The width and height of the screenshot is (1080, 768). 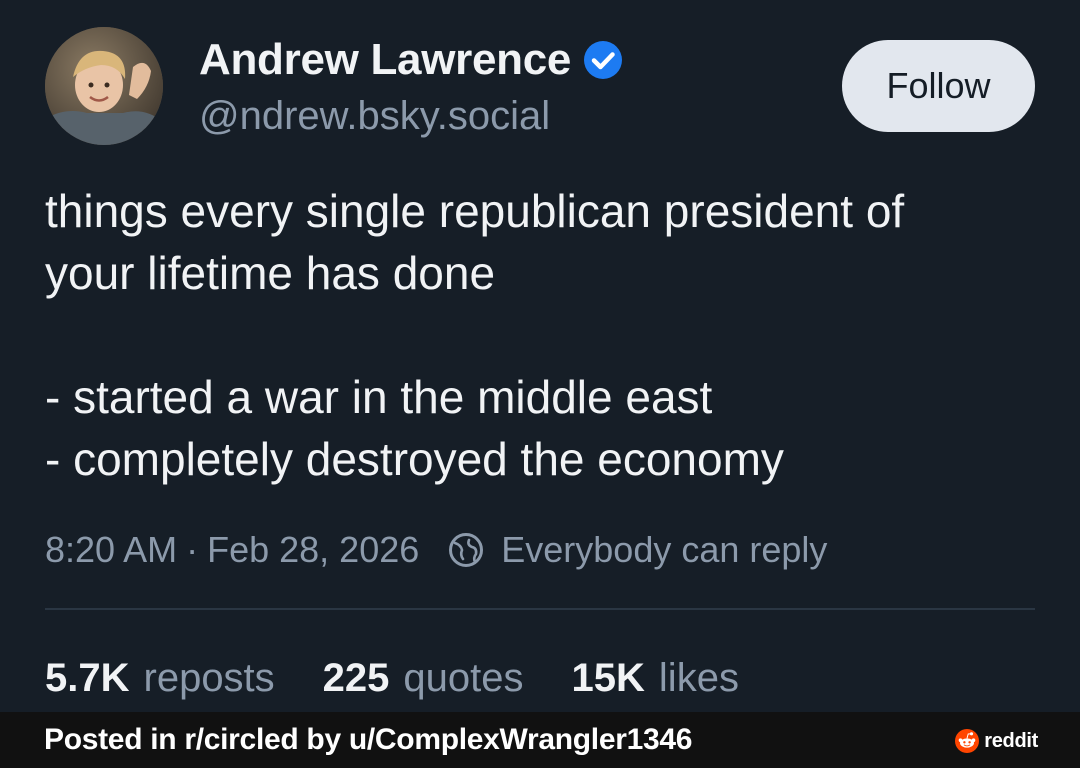 What do you see at coordinates (87, 677) in the screenshot?
I see `reposts-count: 5.7K` at bounding box center [87, 677].